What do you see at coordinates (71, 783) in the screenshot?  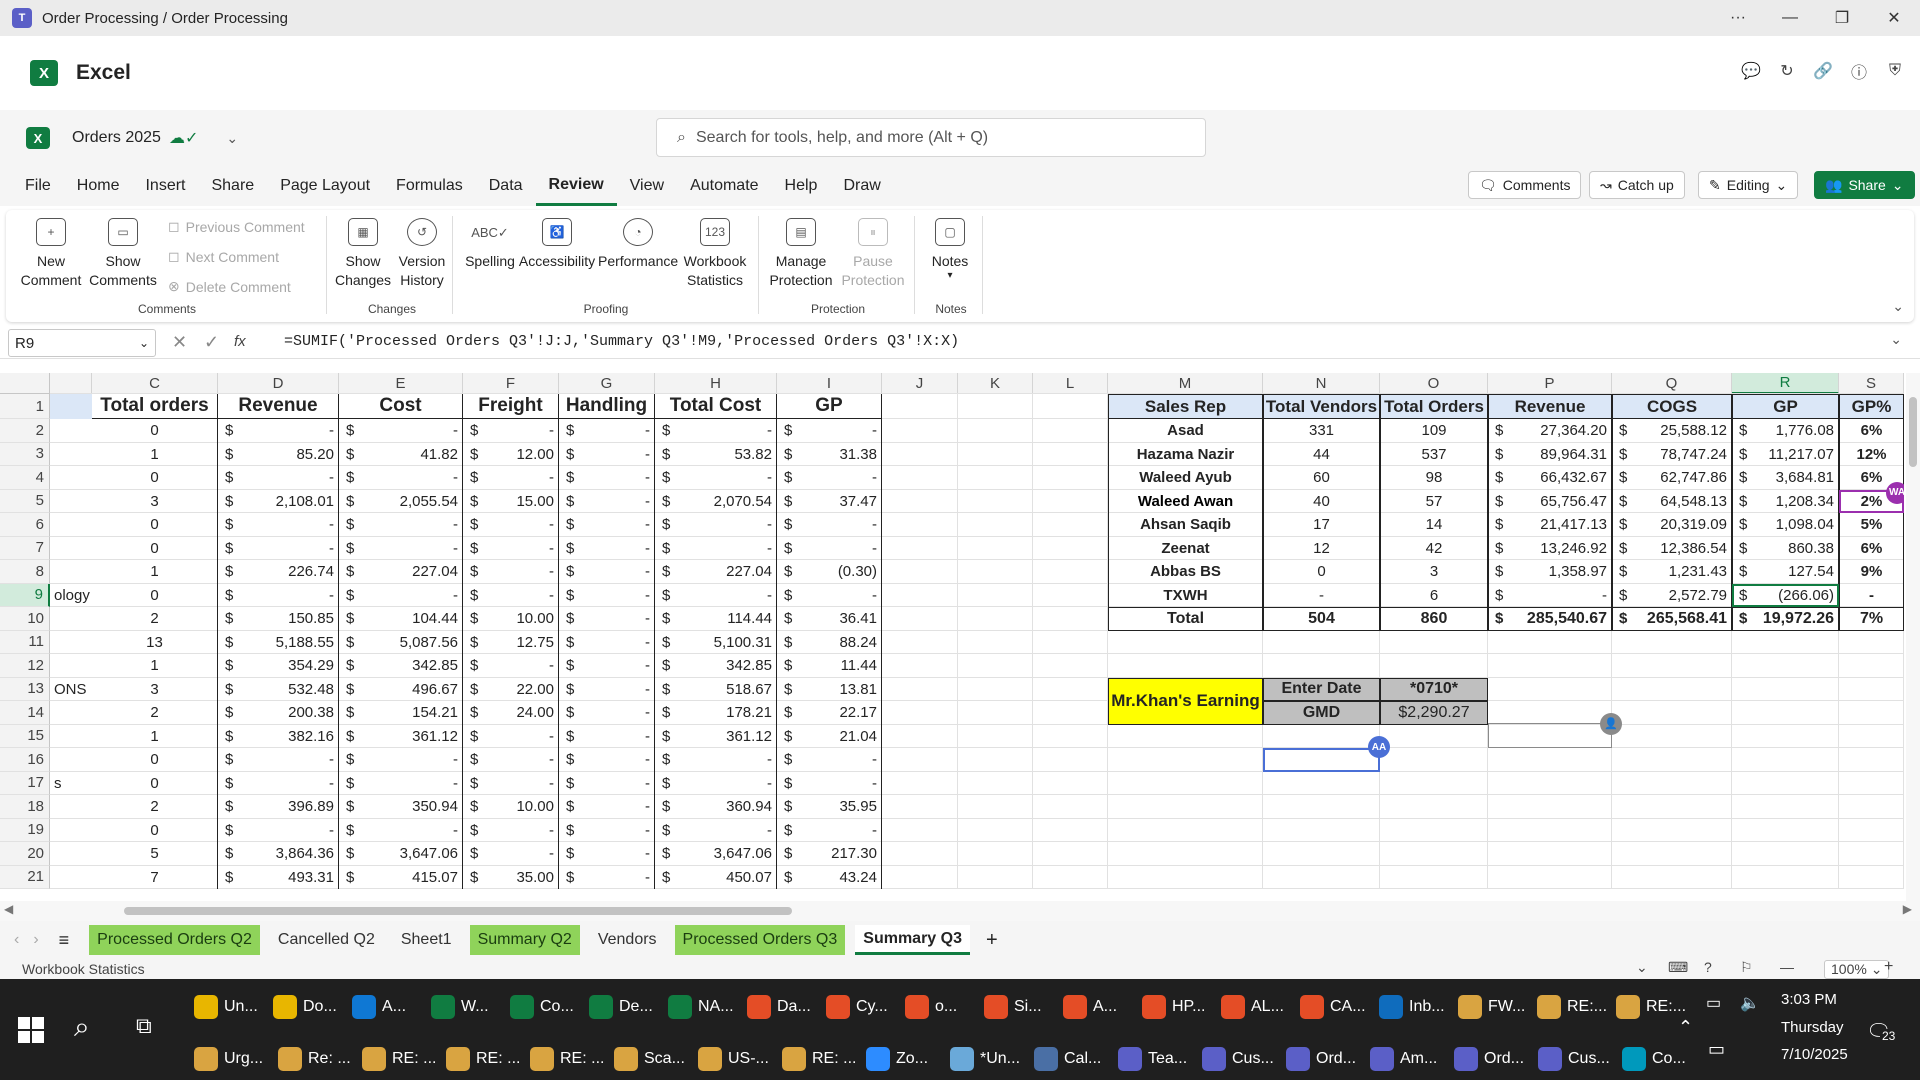 I see `vendor-name-fragment: s` at bounding box center [71, 783].